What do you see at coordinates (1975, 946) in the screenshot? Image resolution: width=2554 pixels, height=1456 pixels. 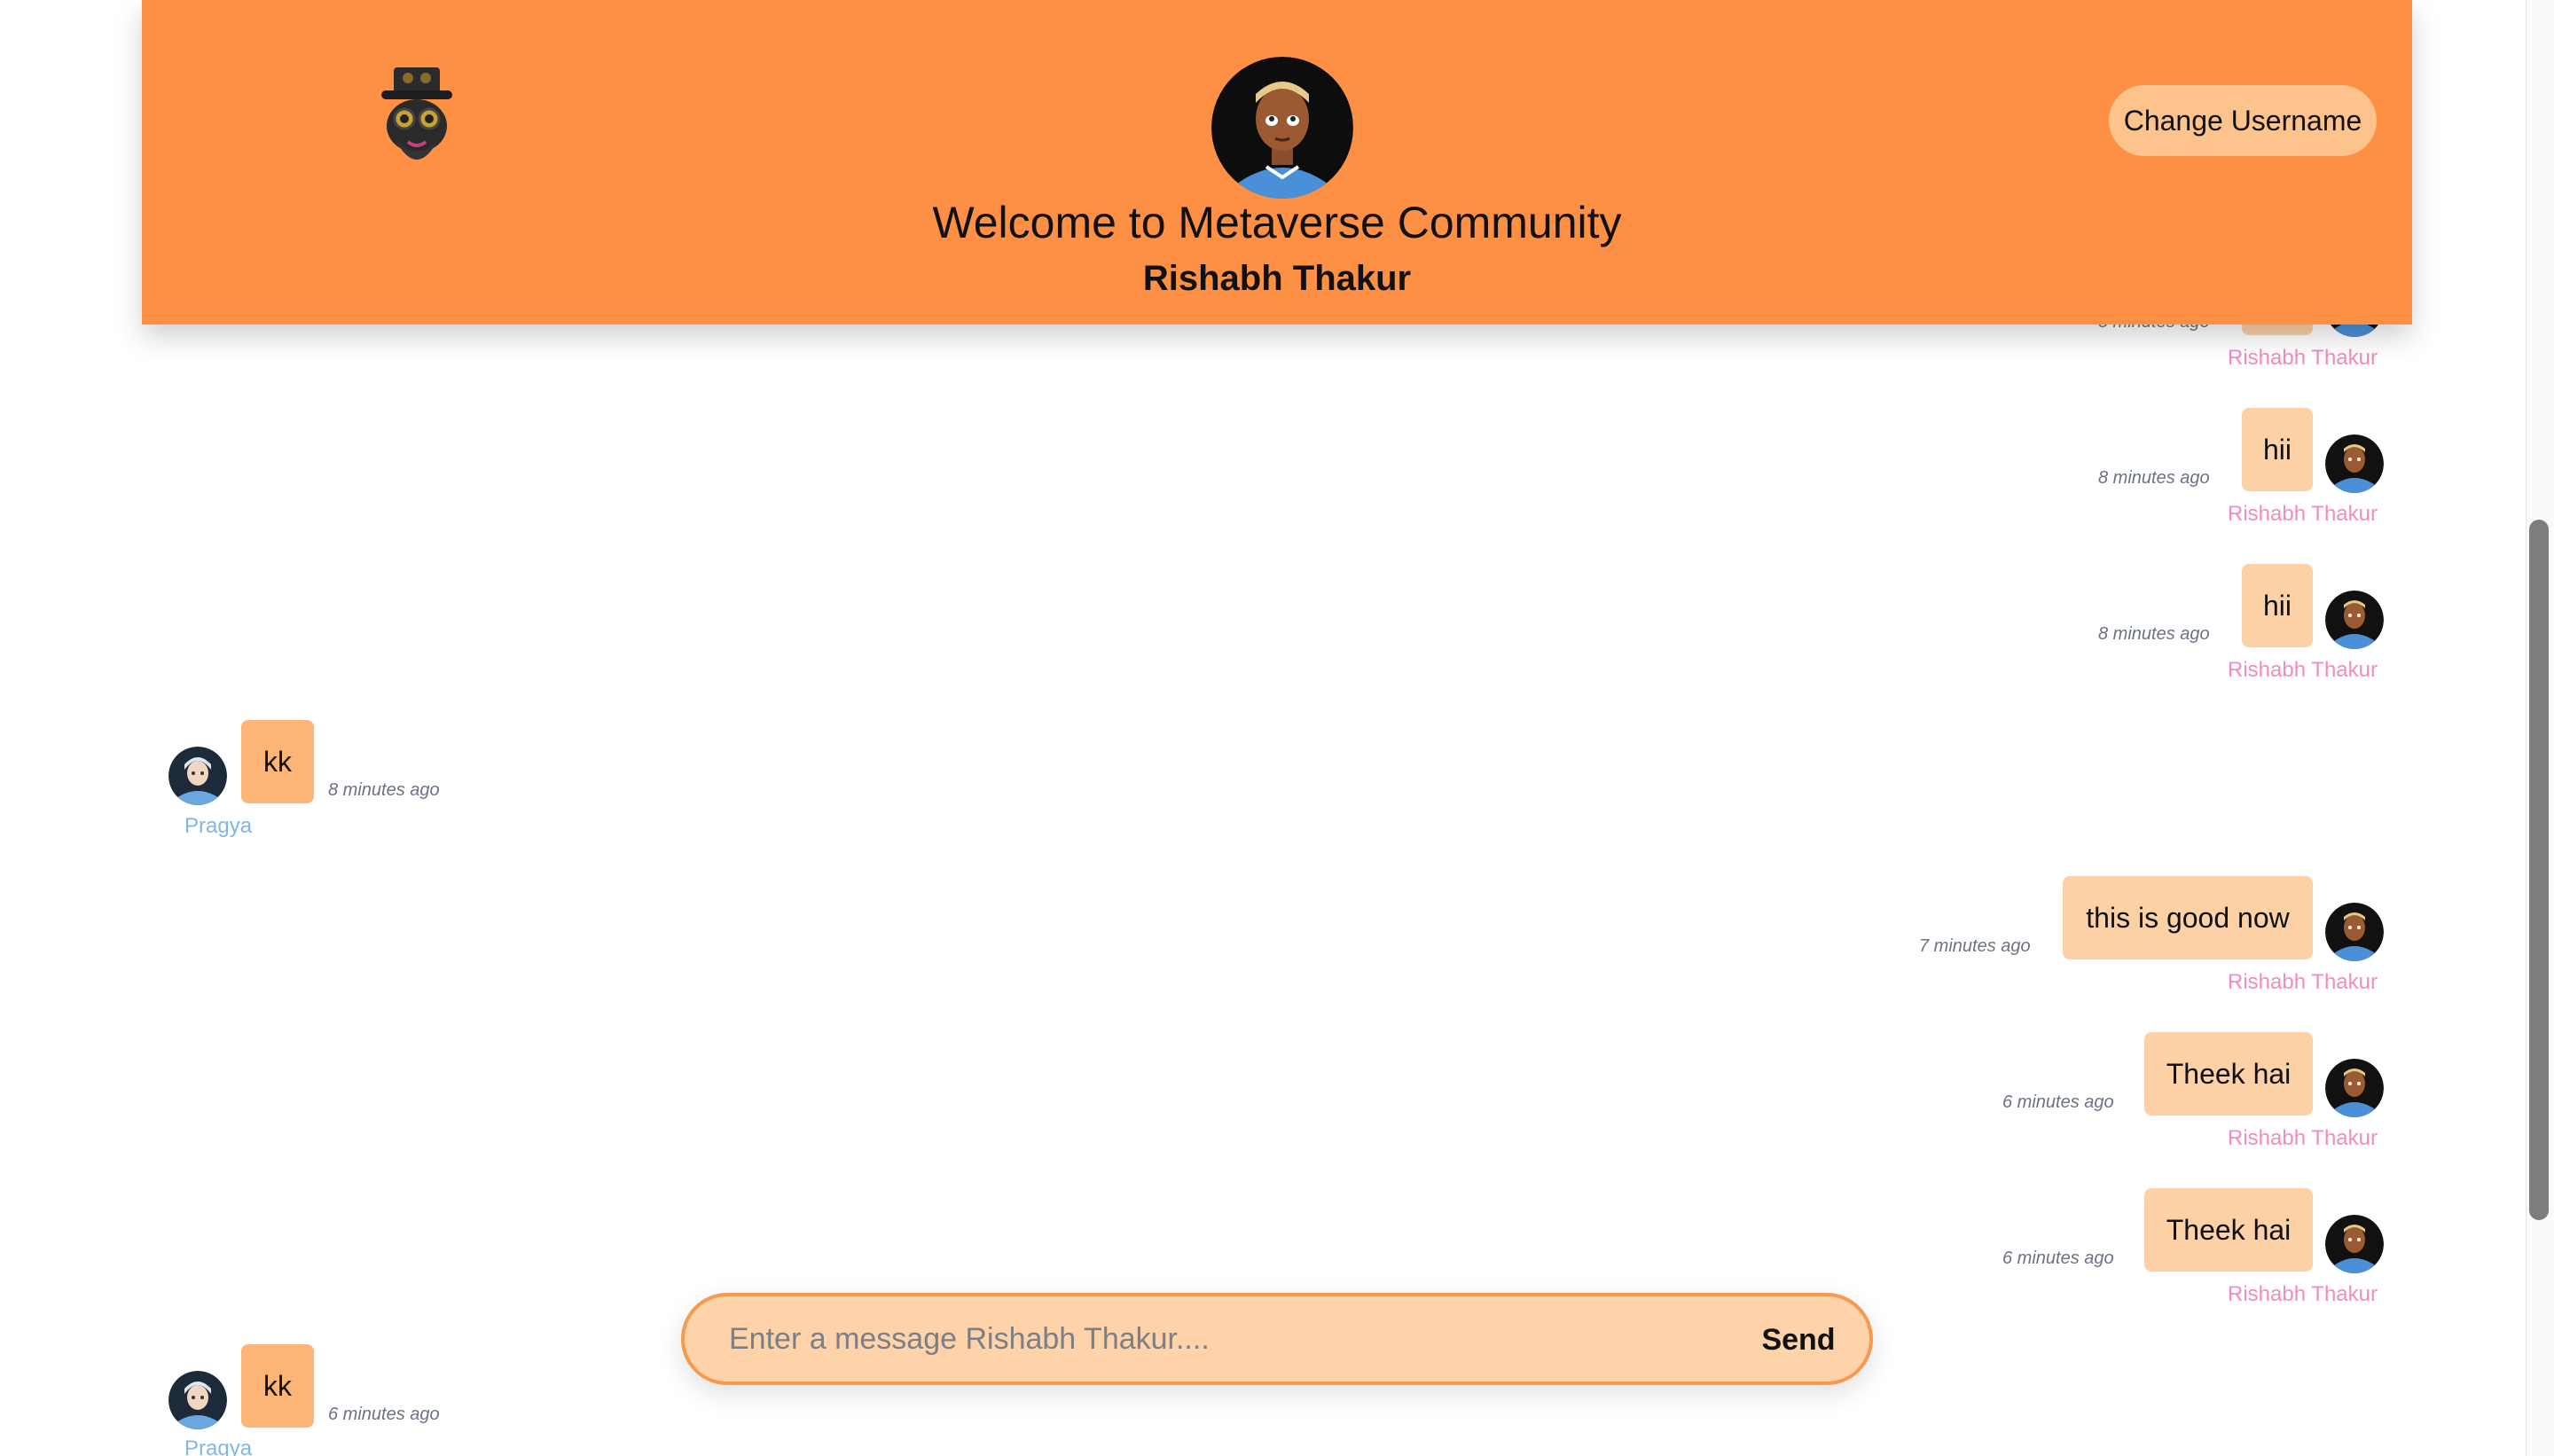 I see `message-timestamp: 7 minutes ago` at bounding box center [1975, 946].